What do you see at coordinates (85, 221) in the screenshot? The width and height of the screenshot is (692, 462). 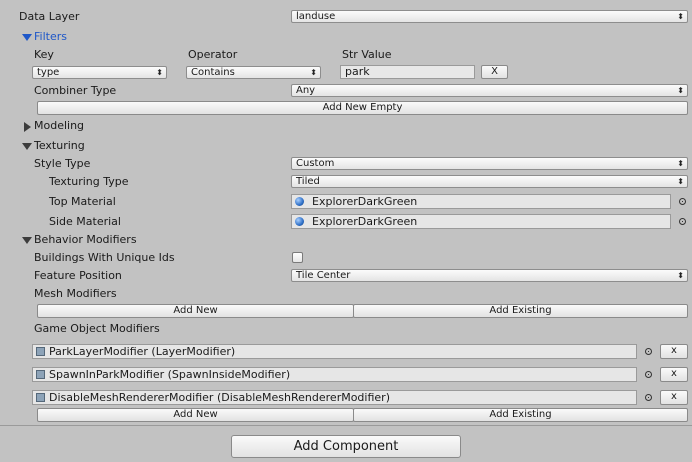 I see `side-material-label: Side Material` at bounding box center [85, 221].